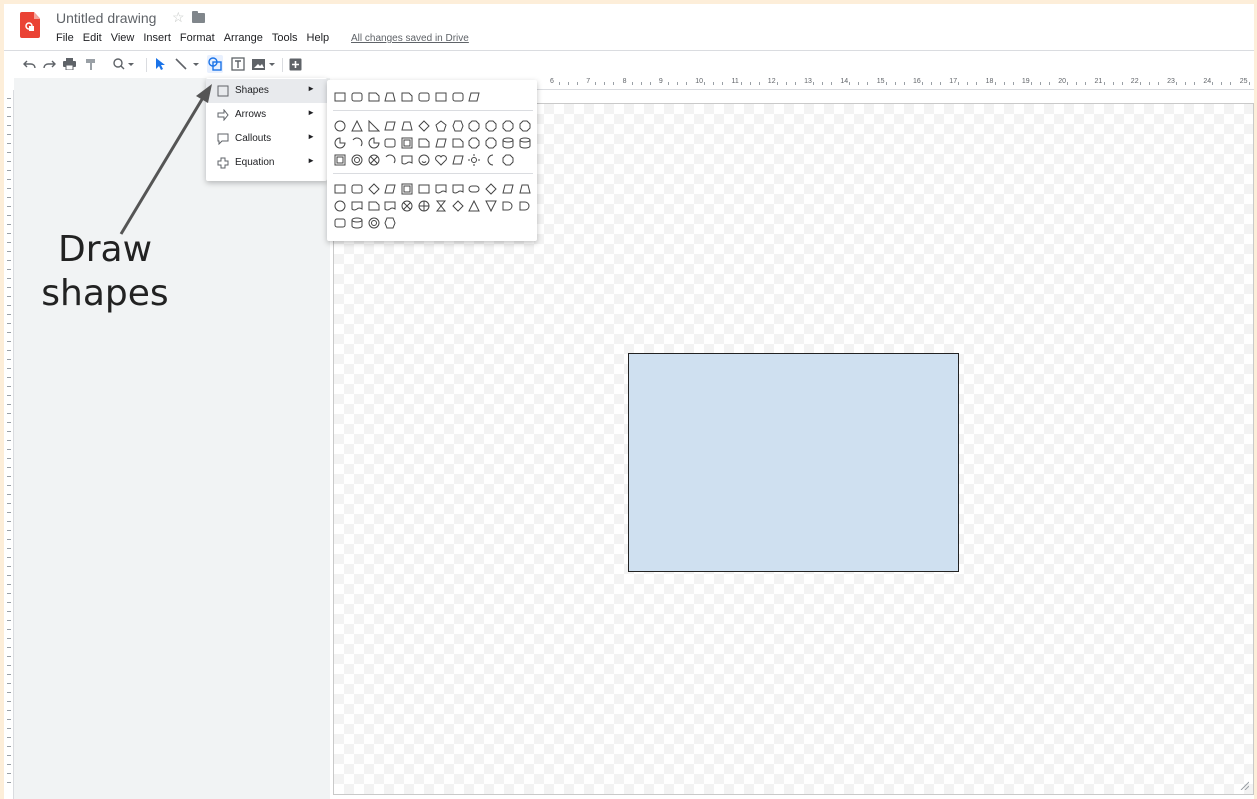 Image resolution: width=1257 pixels, height=799 pixels. Describe the element at coordinates (410, 38) in the screenshot. I see `save-status-link: All changes saved in Drive` at that location.